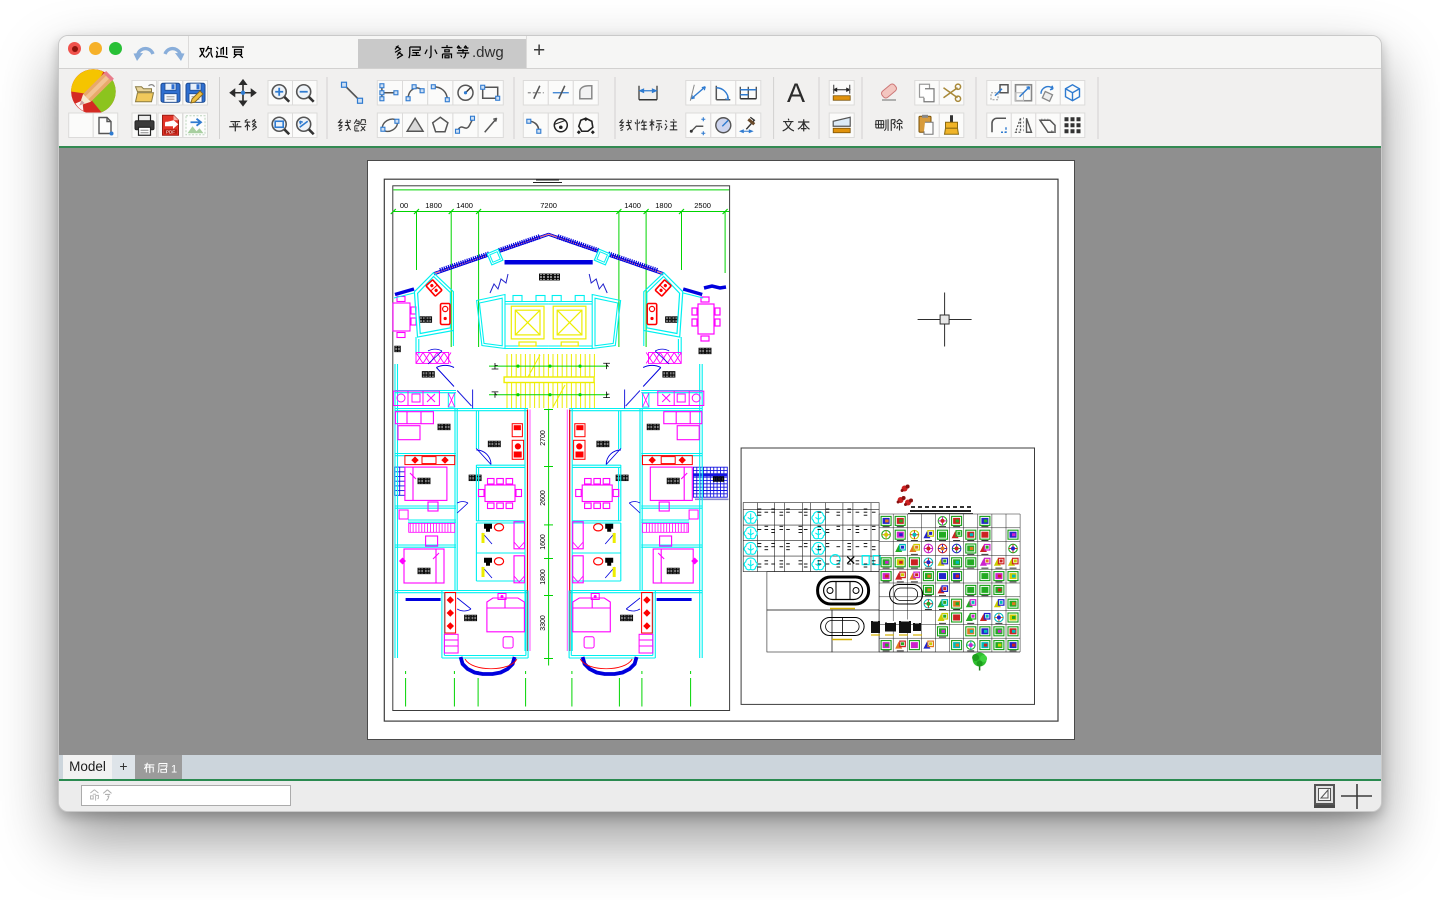  I want to click on svg-text: 3300, so click(543, 623).